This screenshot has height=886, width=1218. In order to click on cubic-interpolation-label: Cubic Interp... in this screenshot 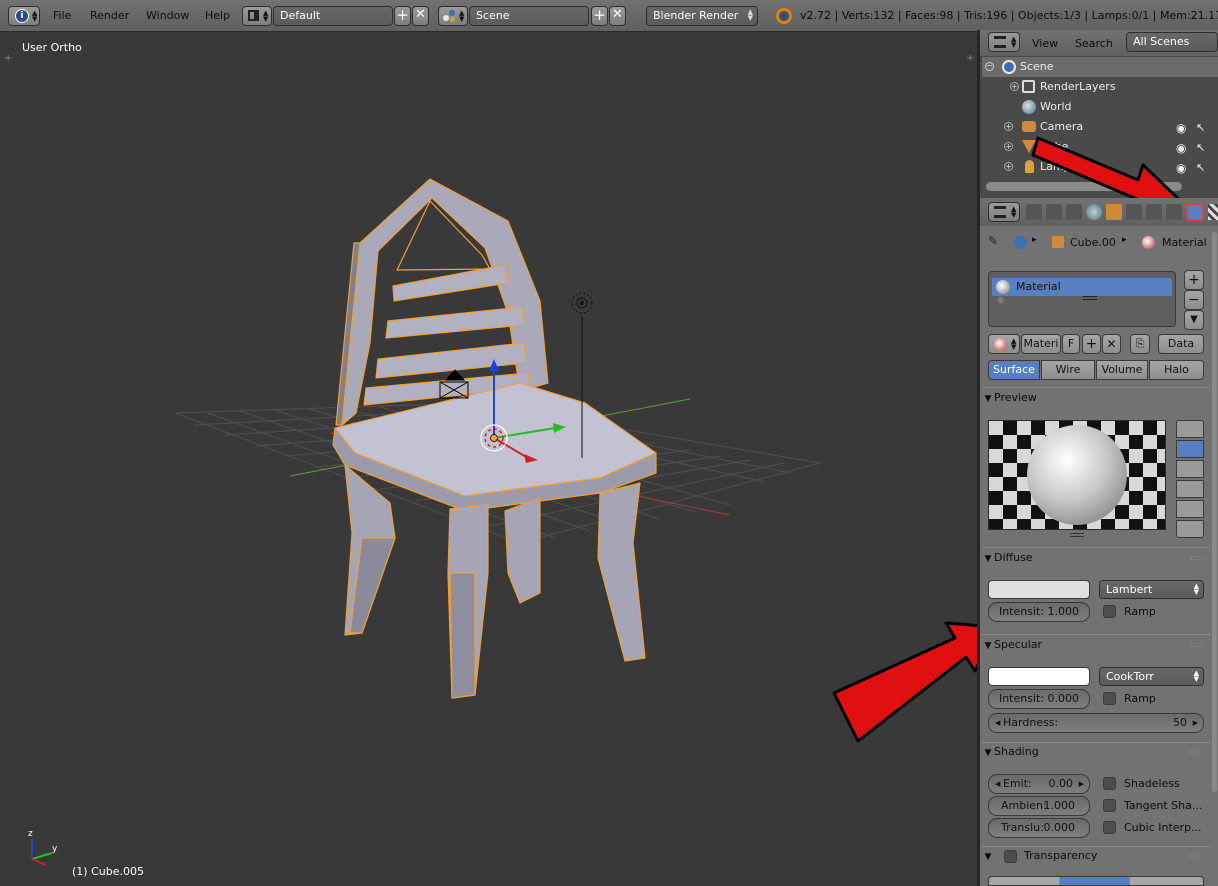, I will do `click(1163, 827)`.